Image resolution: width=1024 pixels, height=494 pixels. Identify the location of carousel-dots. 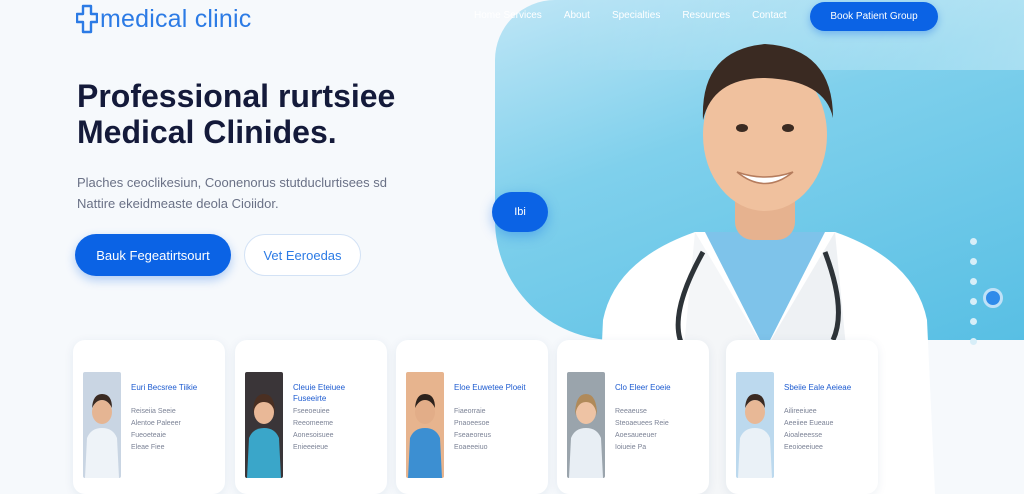
(973, 291).